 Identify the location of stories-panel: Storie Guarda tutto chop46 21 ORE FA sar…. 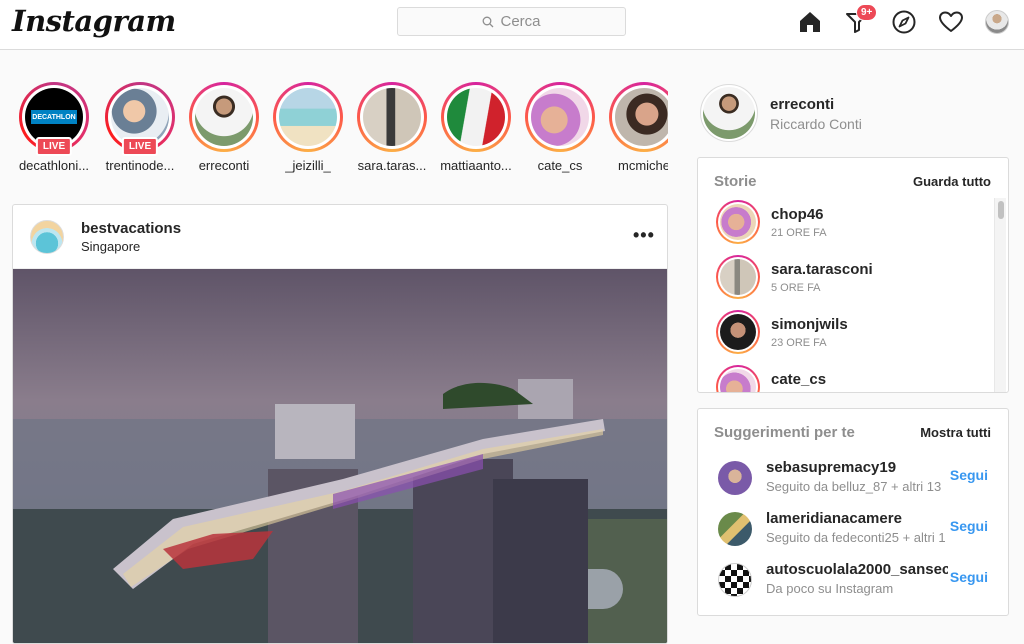
(853, 275).